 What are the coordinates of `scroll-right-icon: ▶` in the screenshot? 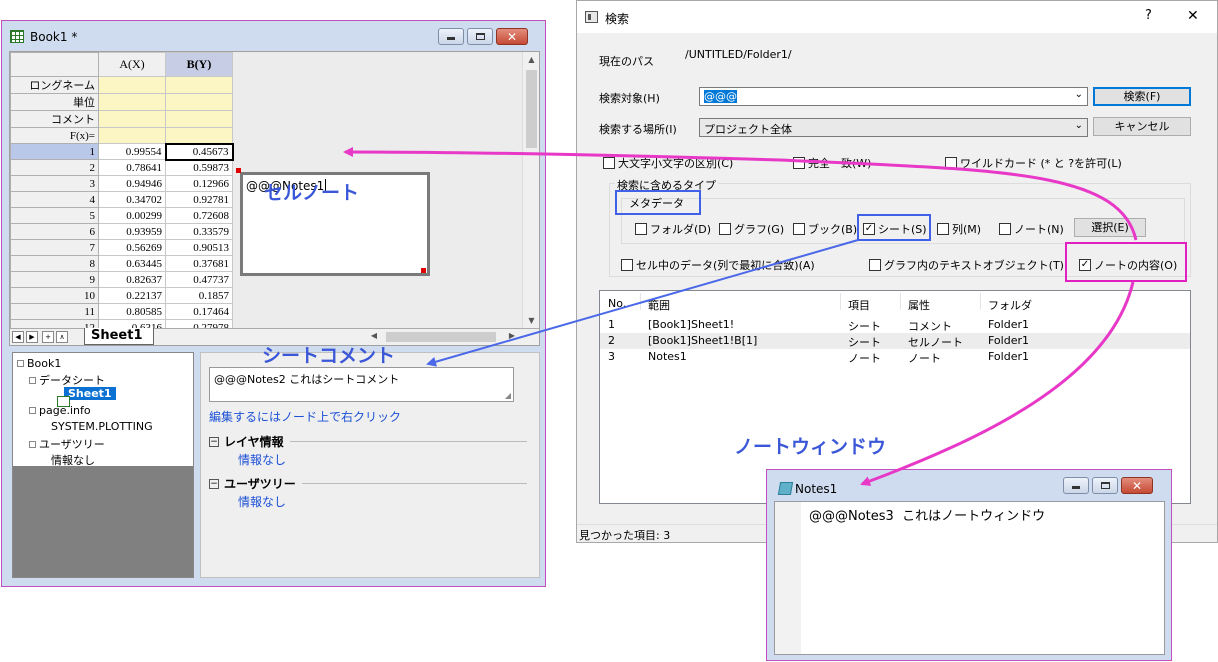 It's located at (512, 335).